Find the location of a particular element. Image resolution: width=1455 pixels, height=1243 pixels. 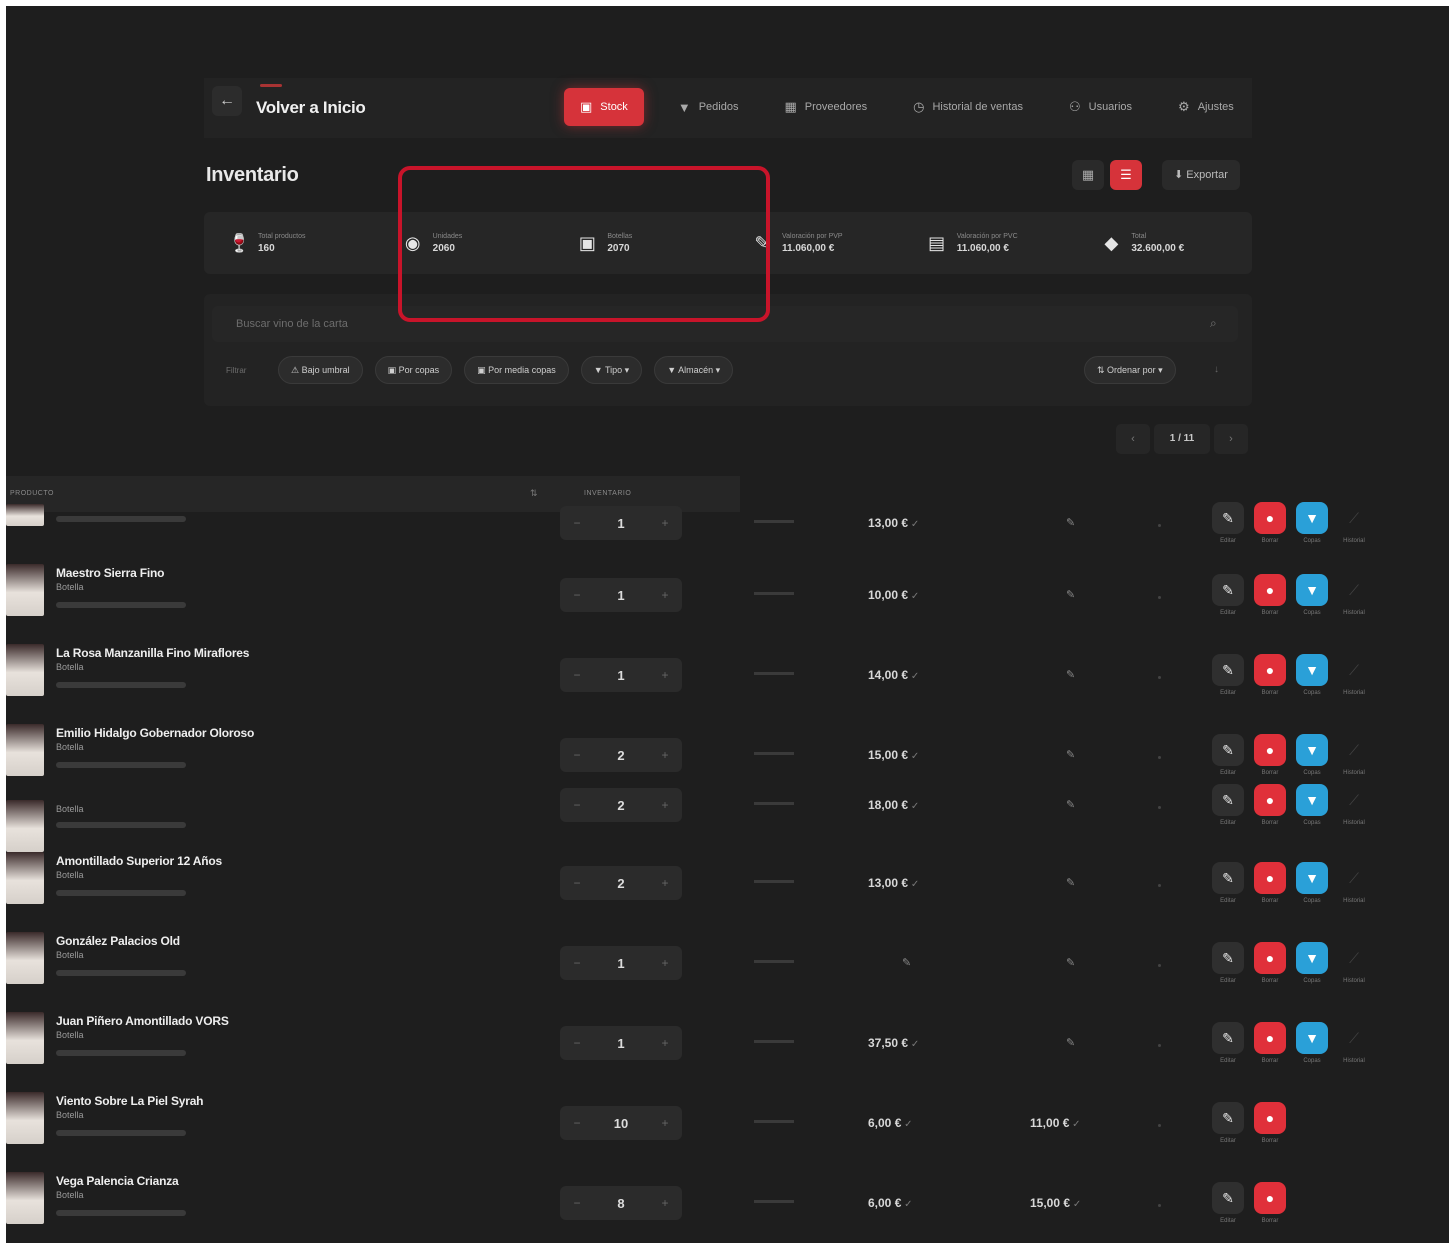

list-view-icon: ☰ is located at coordinates (1126, 175).